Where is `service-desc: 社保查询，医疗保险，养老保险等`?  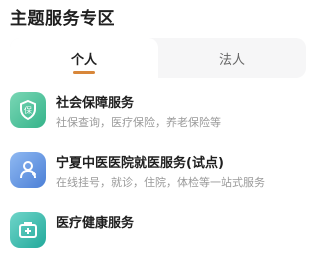 service-desc: 社保查询，医疗保险，养老保险等 is located at coordinates (138, 122).